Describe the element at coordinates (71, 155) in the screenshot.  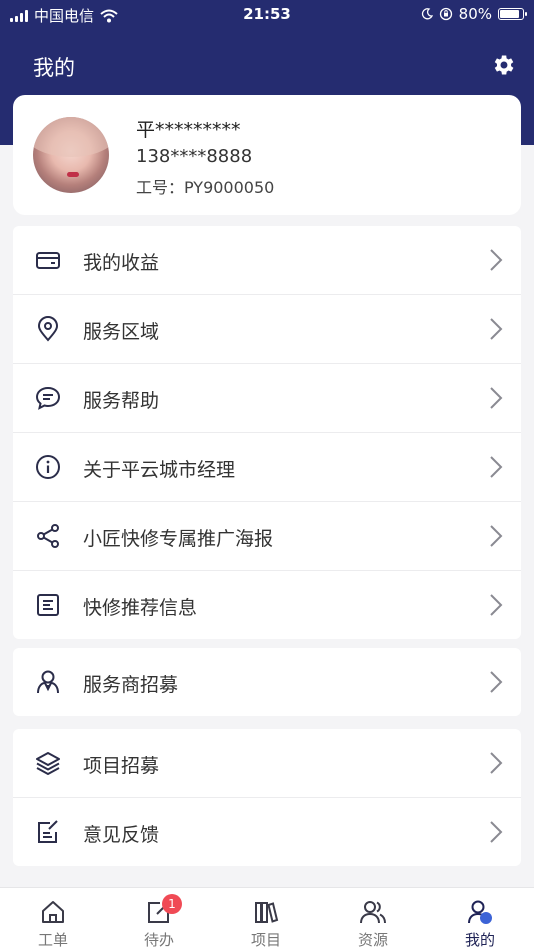
I see `avatar` at that location.